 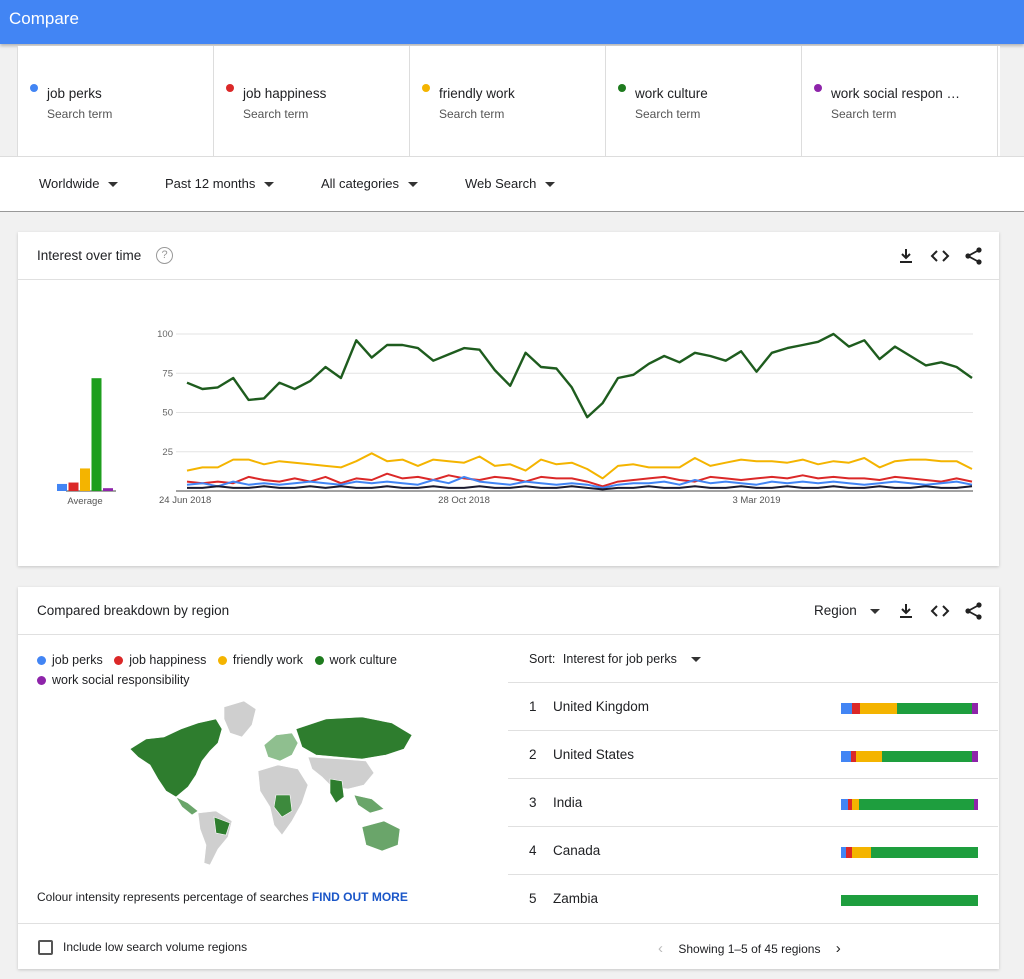 I want to click on term-name: job happiness, so click(x=285, y=93).